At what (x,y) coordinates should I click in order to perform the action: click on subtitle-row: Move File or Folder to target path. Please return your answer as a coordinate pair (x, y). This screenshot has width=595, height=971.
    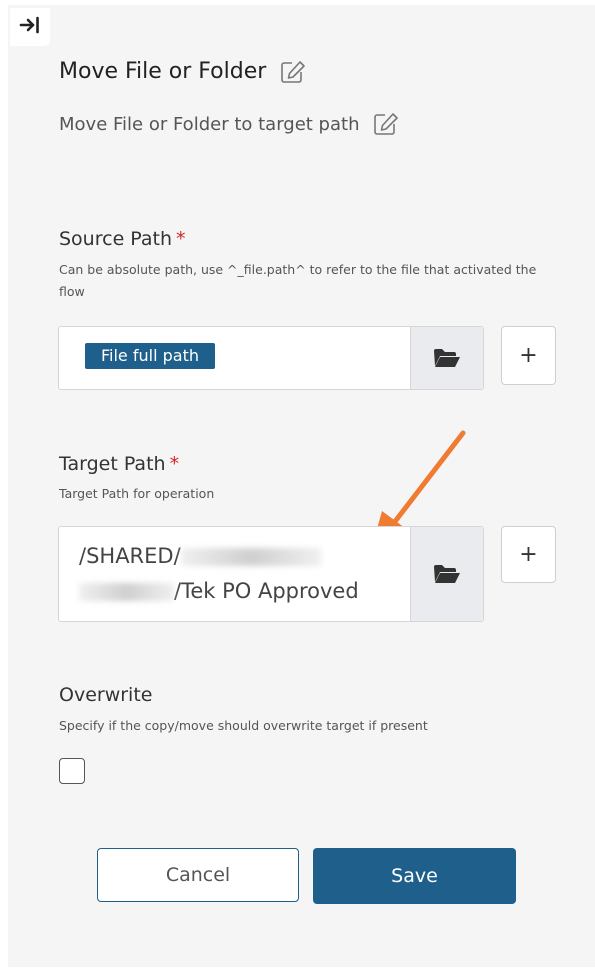
    Looking at the image, I should click on (229, 124).